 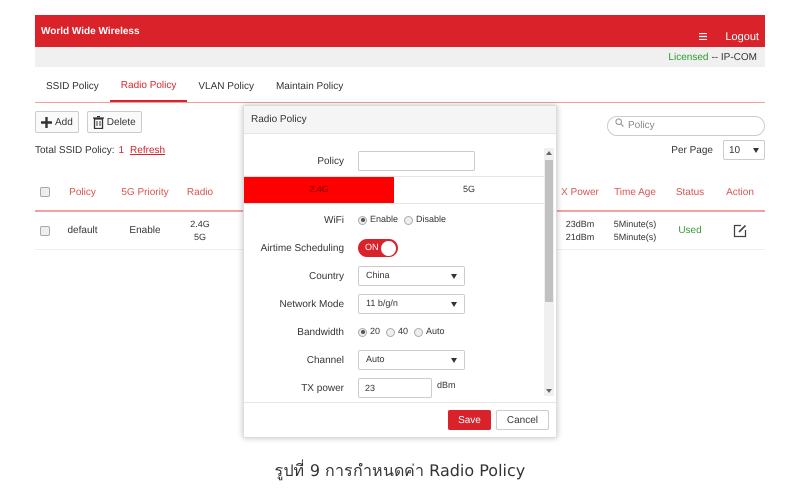 What do you see at coordinates (114, 122) in the screenshot?
I see `delete-button: Delete` at bounding box center [114, 122].